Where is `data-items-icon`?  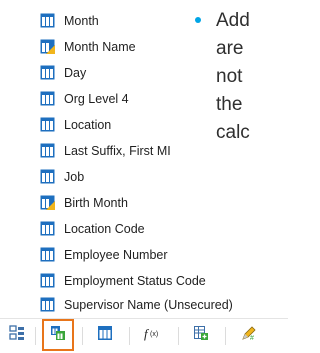
data-items-icon is located at coordinates (58, 335).